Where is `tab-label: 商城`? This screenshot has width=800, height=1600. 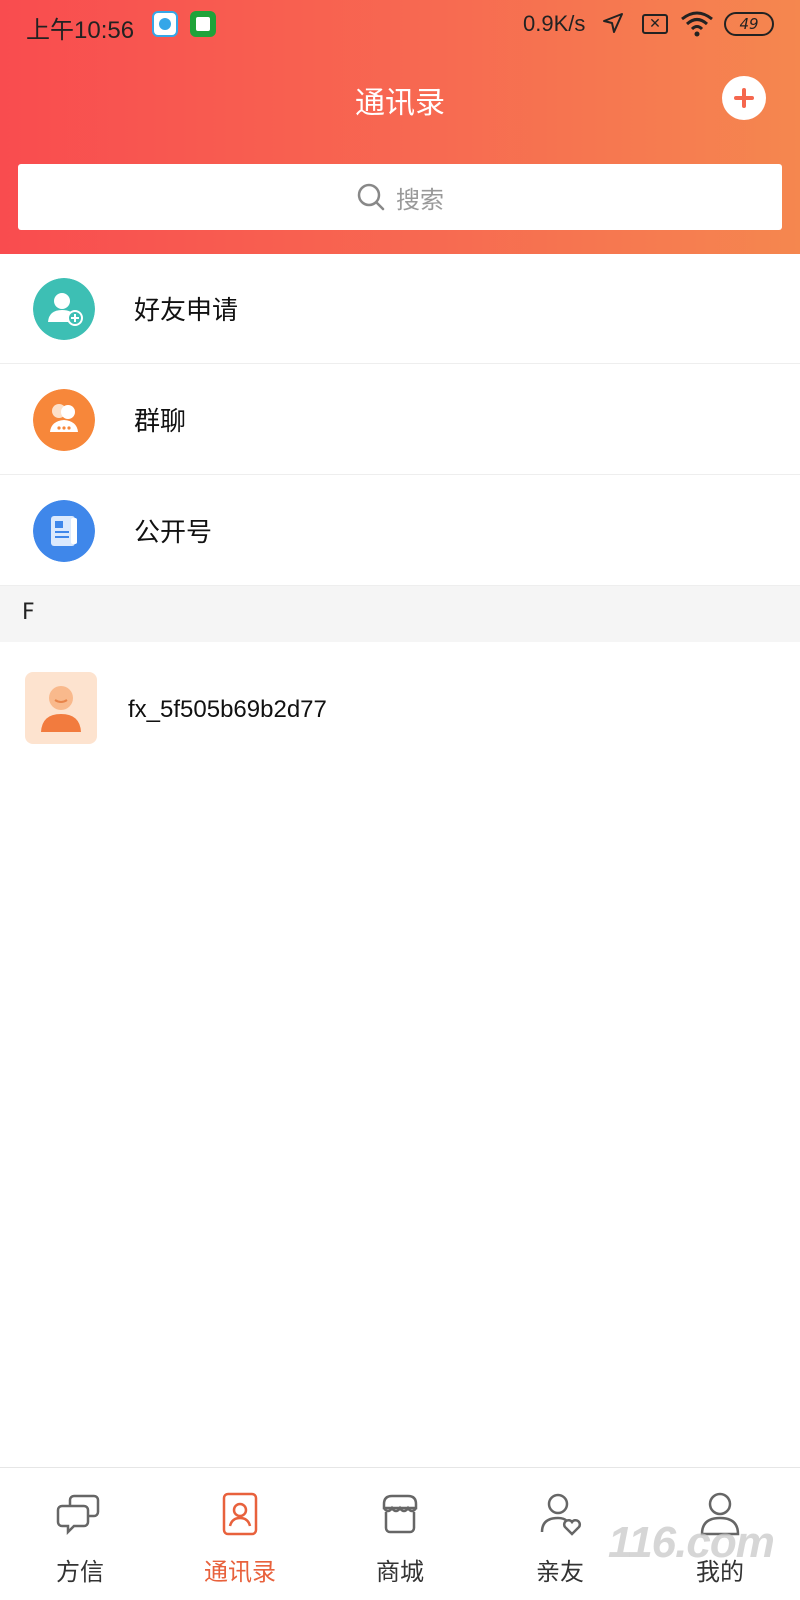 tab-label: 商城 is located at coordinates (400, 1572).